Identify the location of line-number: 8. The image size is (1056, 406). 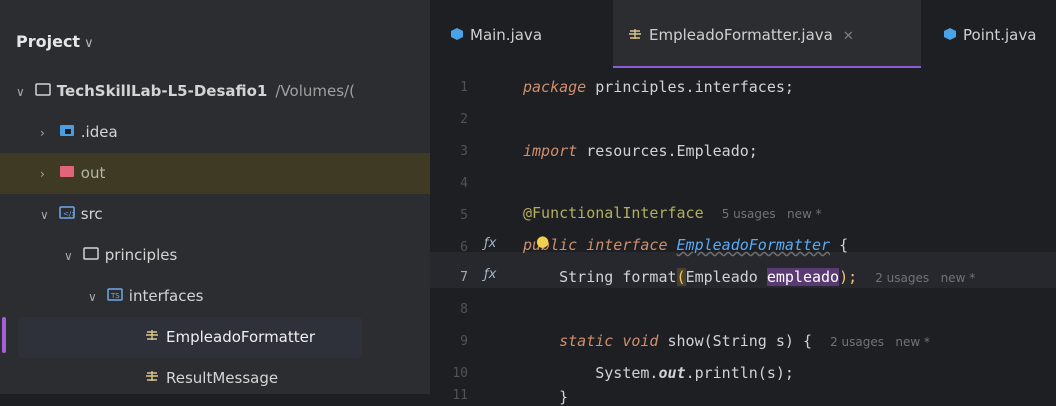
(464, 309).